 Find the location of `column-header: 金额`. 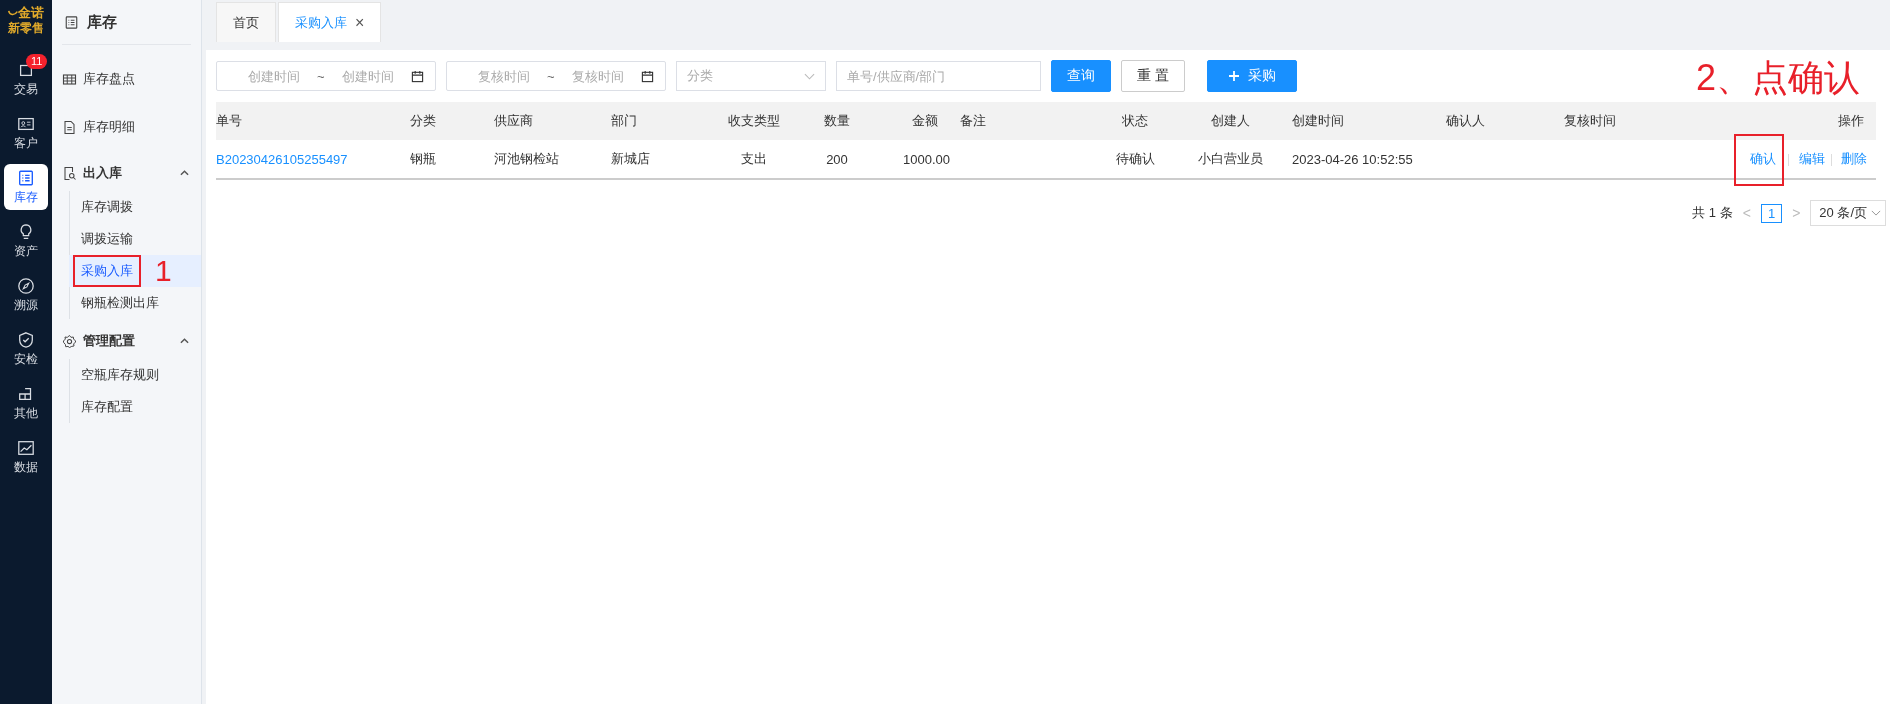

column-header: 金额 is located at coordinates (925, 120).